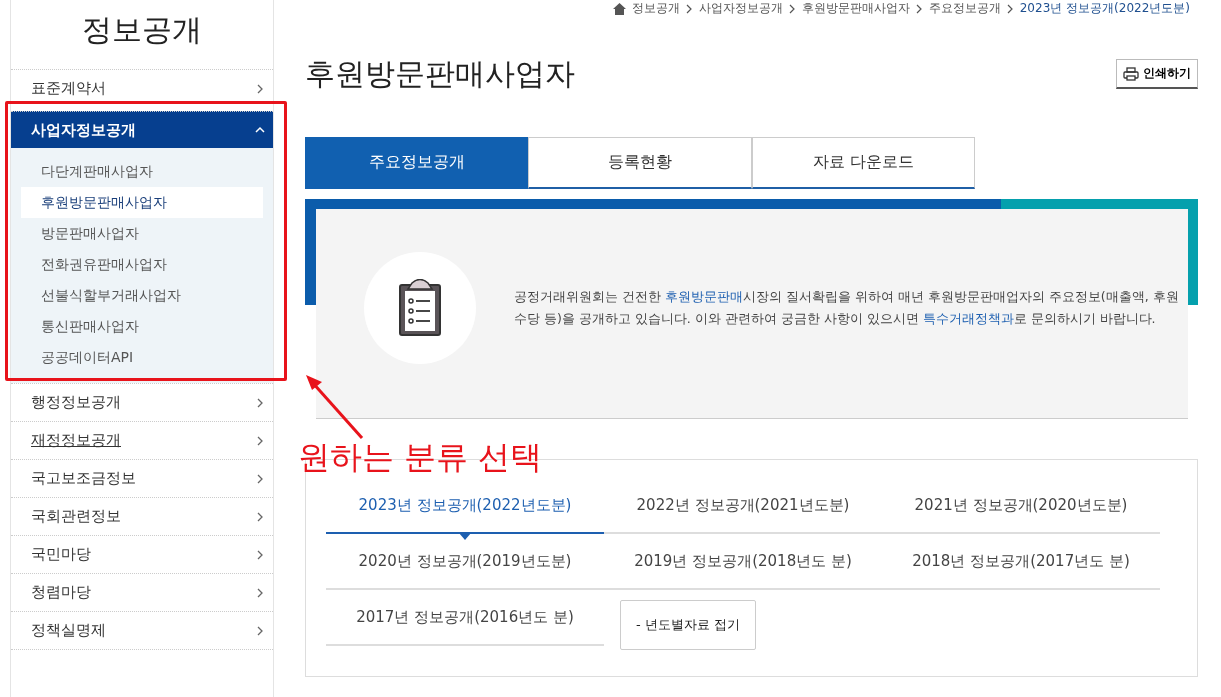  What do you see at coordinates (142, 440) in the screenshot?
I see `sidebar-item: 재정정보공개` at bounding box center [142, 440].